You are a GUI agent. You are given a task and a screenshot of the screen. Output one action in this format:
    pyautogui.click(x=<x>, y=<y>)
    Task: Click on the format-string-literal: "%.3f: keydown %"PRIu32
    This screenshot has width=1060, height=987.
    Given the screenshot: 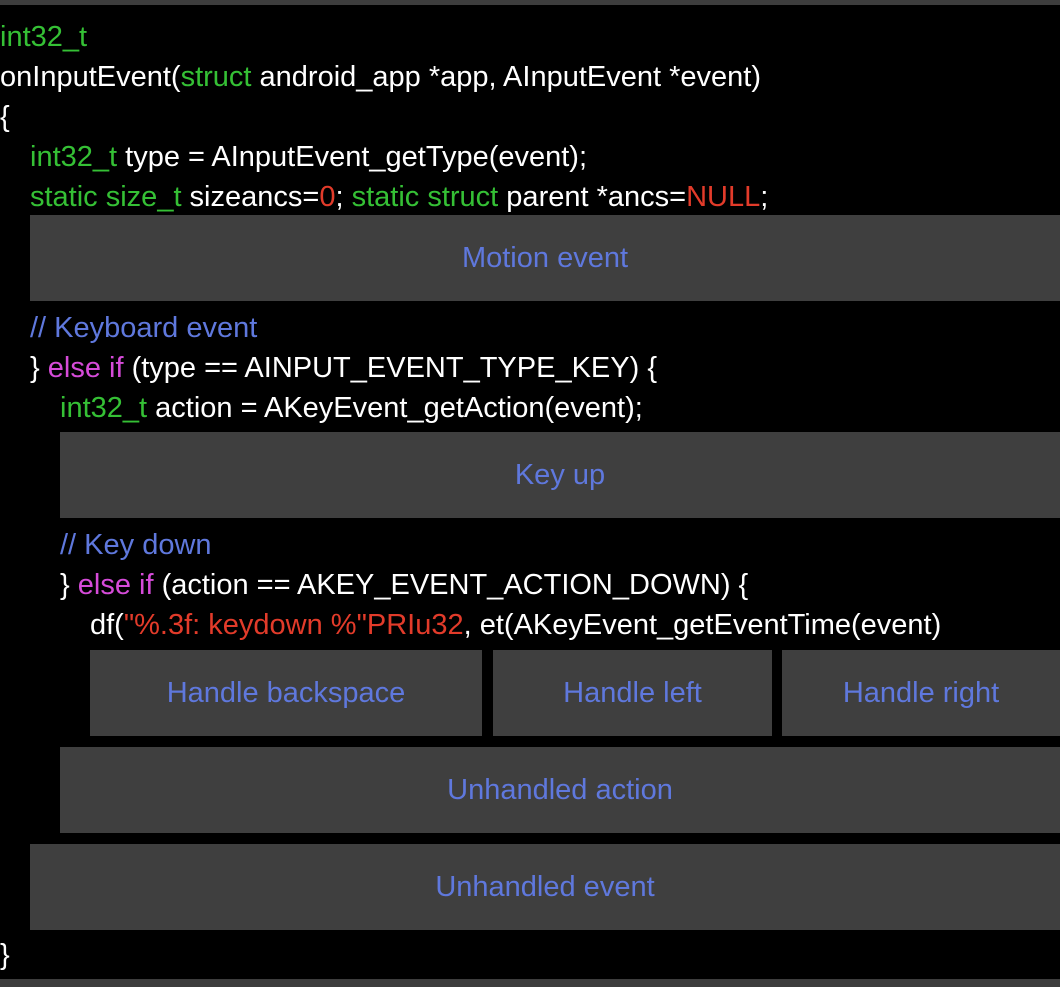 What is the action you would take?
    pyautogui.click(x=293, y=625)
    